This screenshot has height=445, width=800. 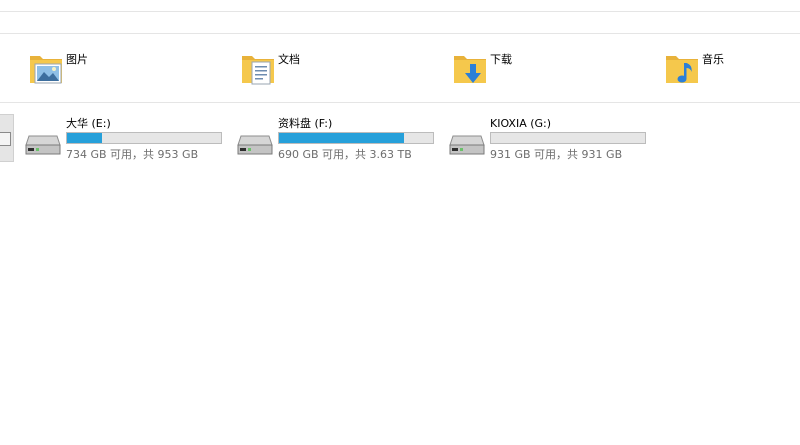 What do you see at coordinates (128, 68) in the screenshot?
I see `folder-pictures: 图片` at bounding box center [128, 68].